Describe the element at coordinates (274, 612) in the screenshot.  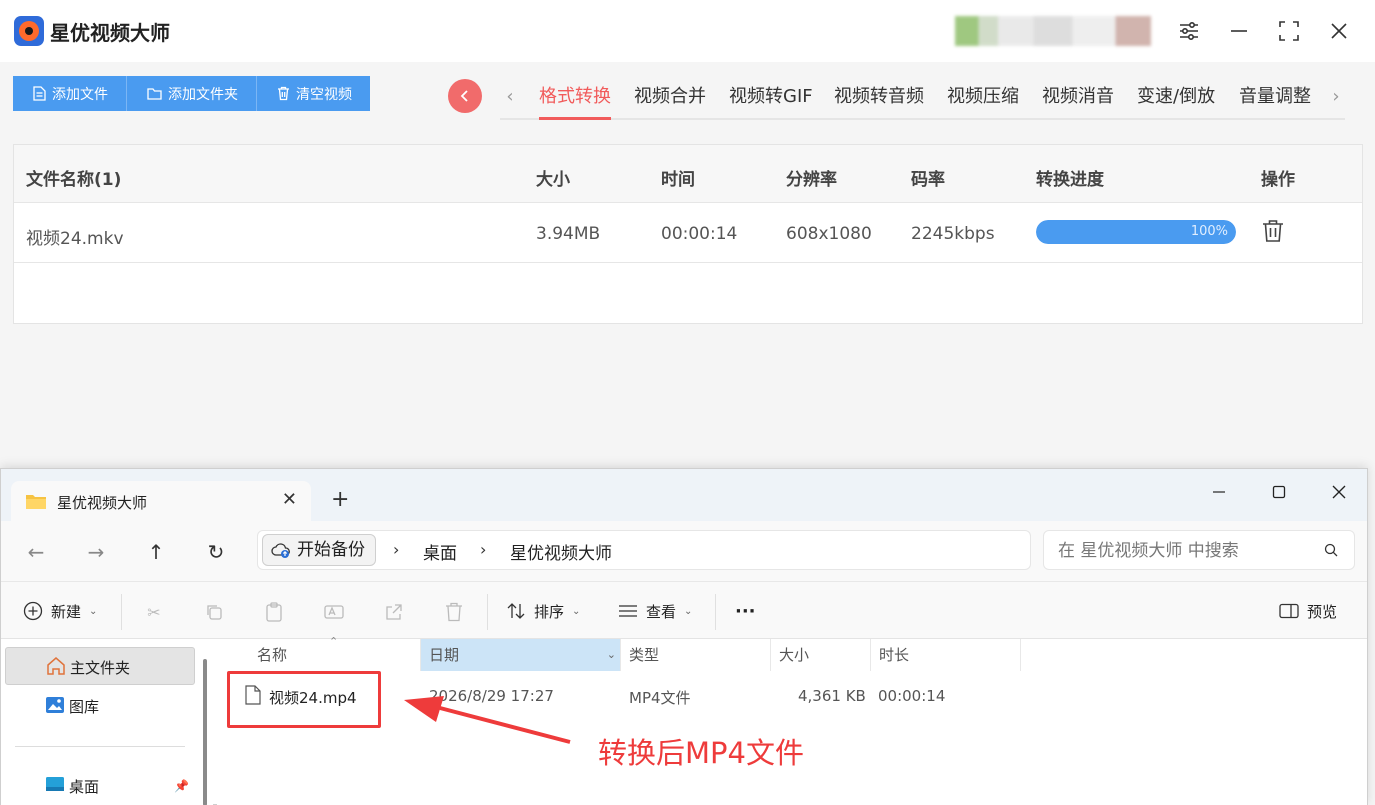
I see `paste-icon` at that location.